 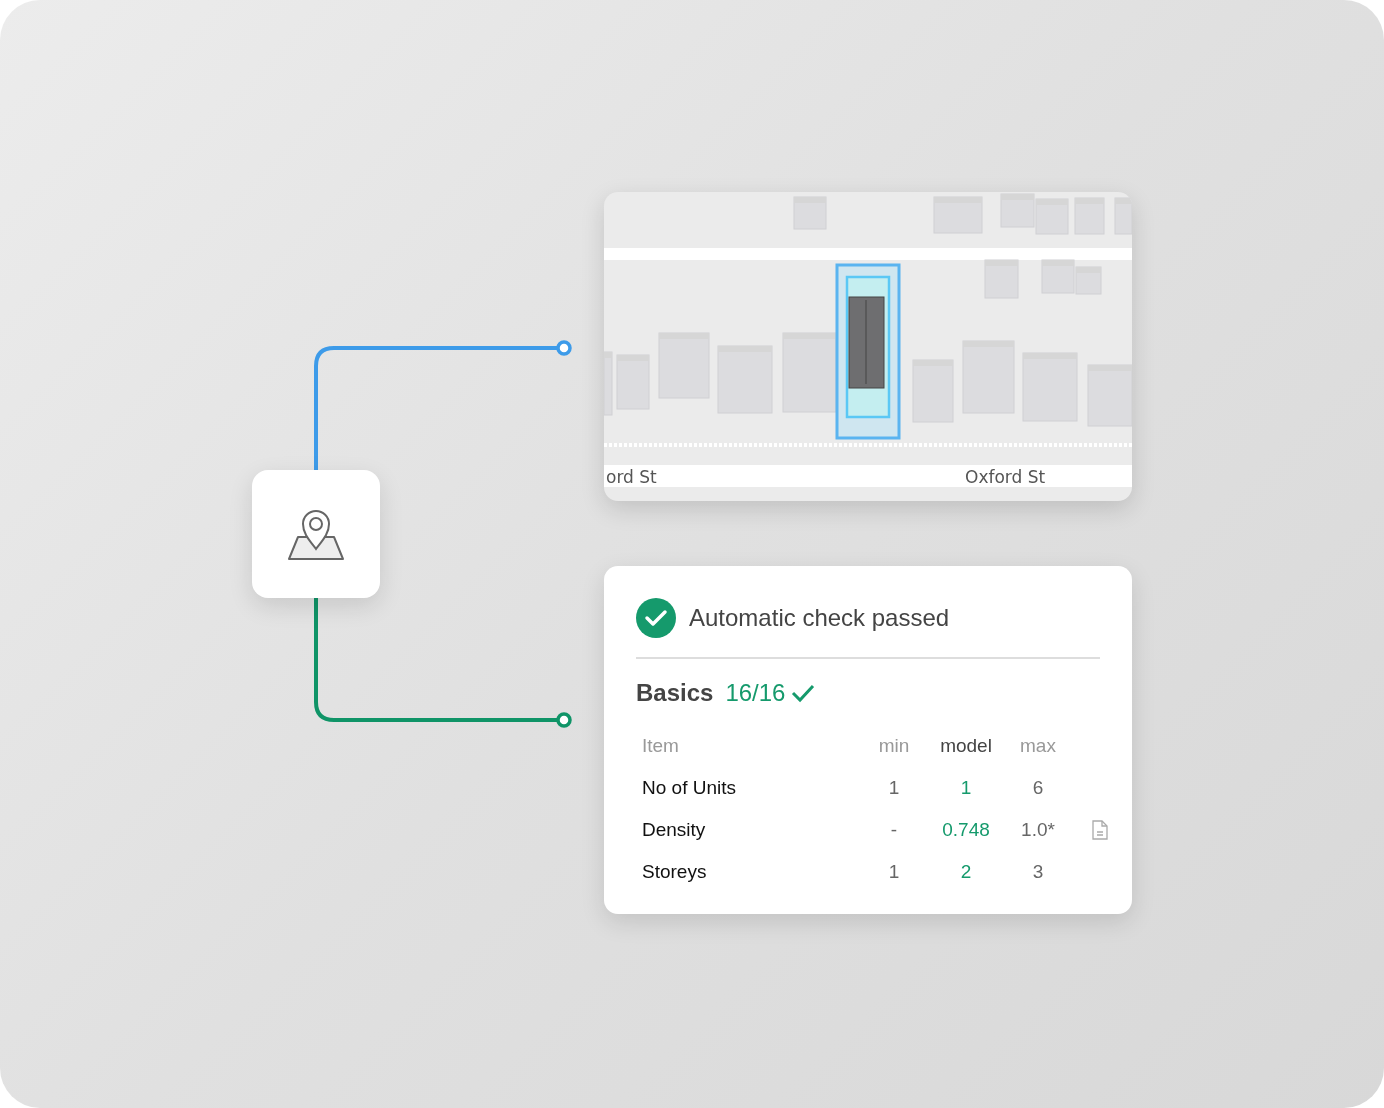 What do you see at coordinates (316, 534) in the screenshot?
I see `node-card` at bounding box center [316, 534].